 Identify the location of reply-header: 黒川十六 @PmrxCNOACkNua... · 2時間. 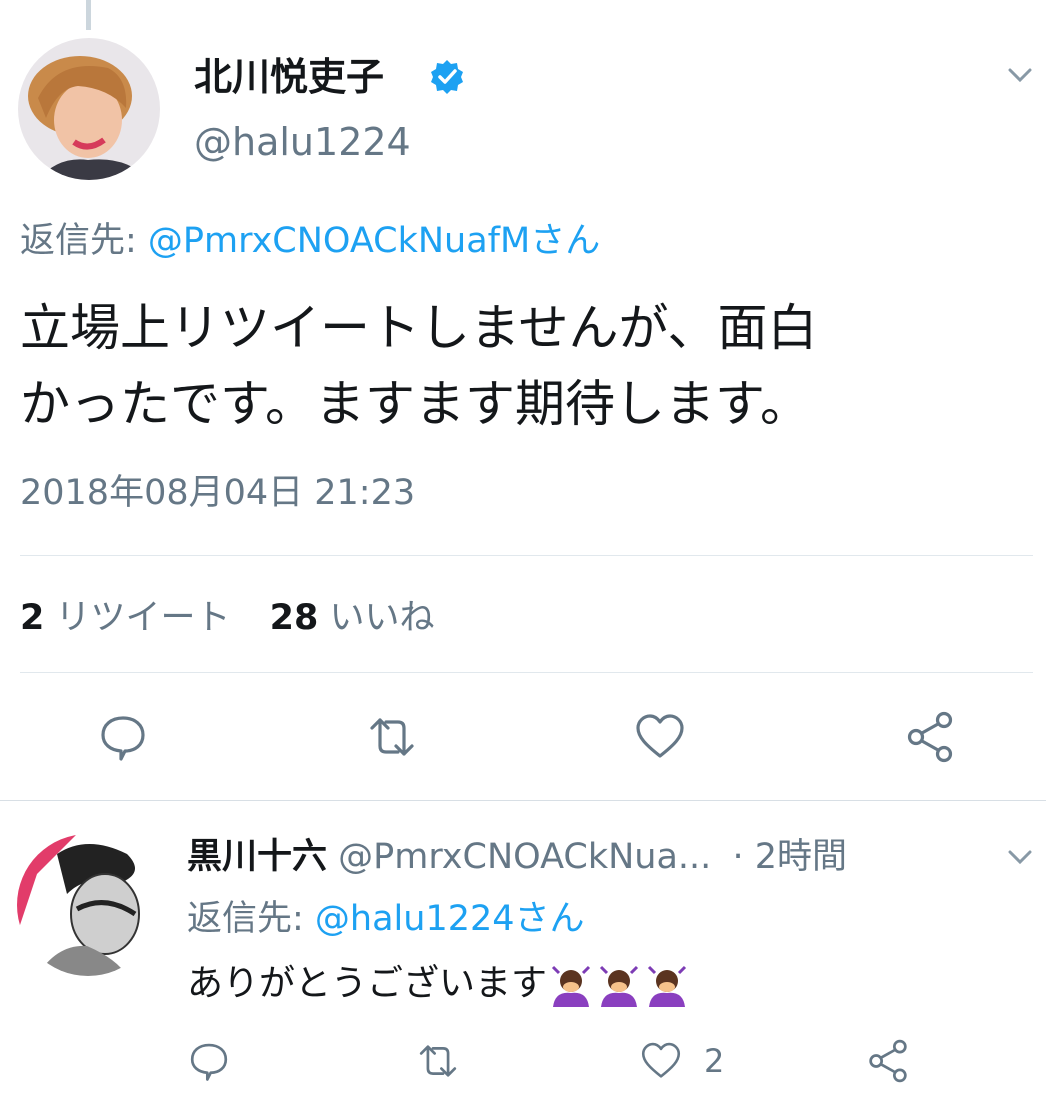
(517, 857).